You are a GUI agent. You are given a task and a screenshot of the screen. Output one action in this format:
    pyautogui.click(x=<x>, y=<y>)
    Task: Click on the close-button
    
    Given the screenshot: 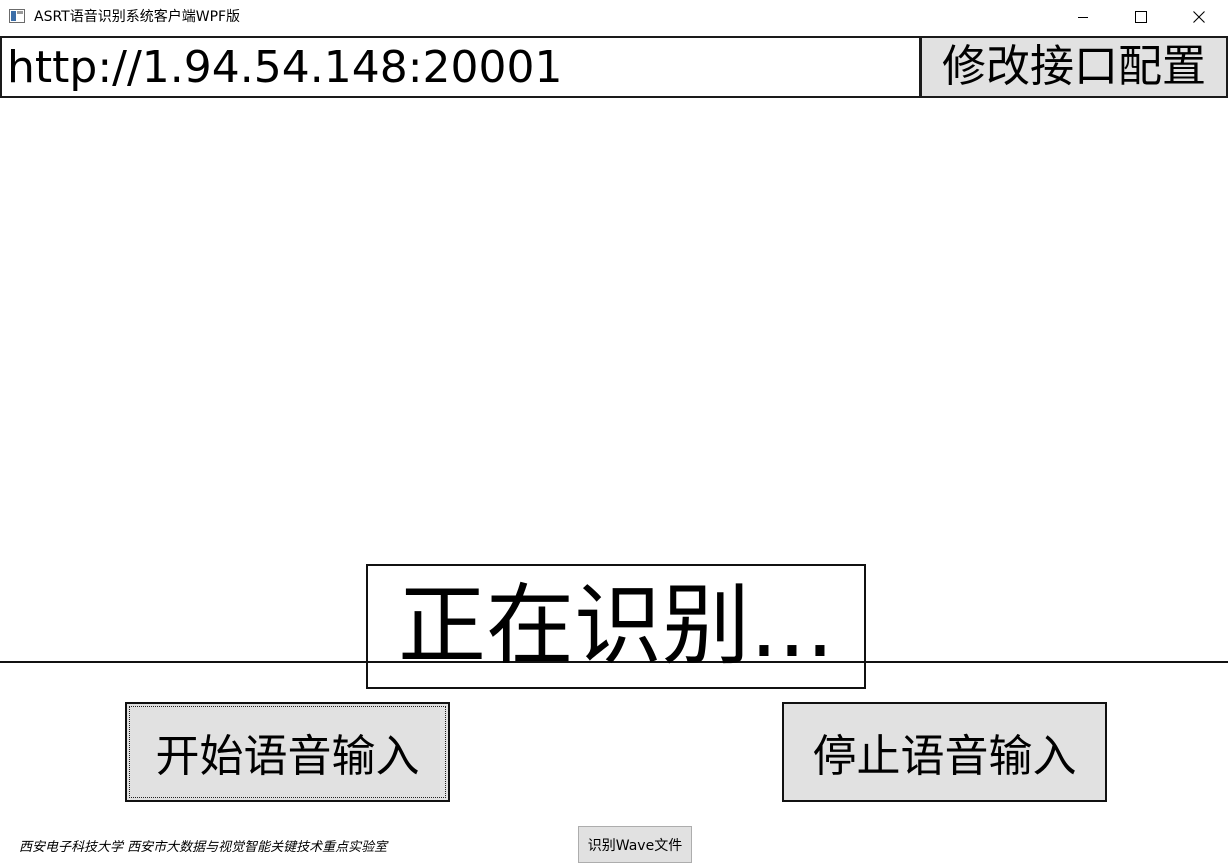 What is the action you would take?
    pyautogui.click(x=1199, y=17)
    